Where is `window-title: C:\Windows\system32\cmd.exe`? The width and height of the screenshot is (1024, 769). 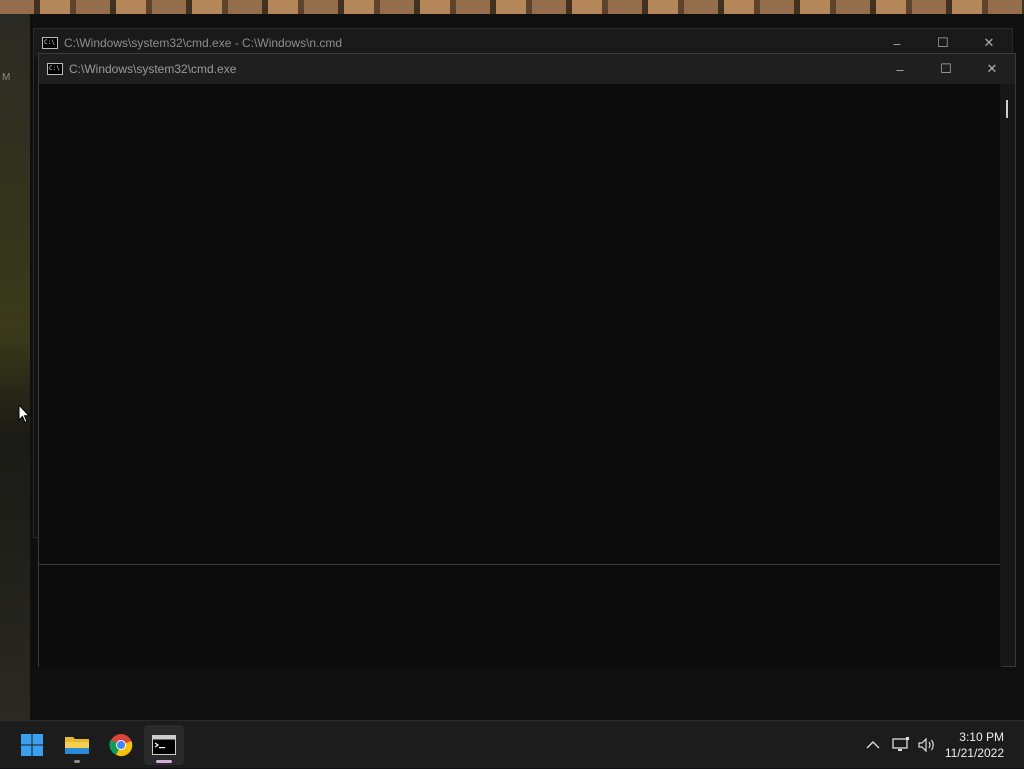
window-title: C:\Windows\system32\cmd.exe is located at coordinates (153, 69).